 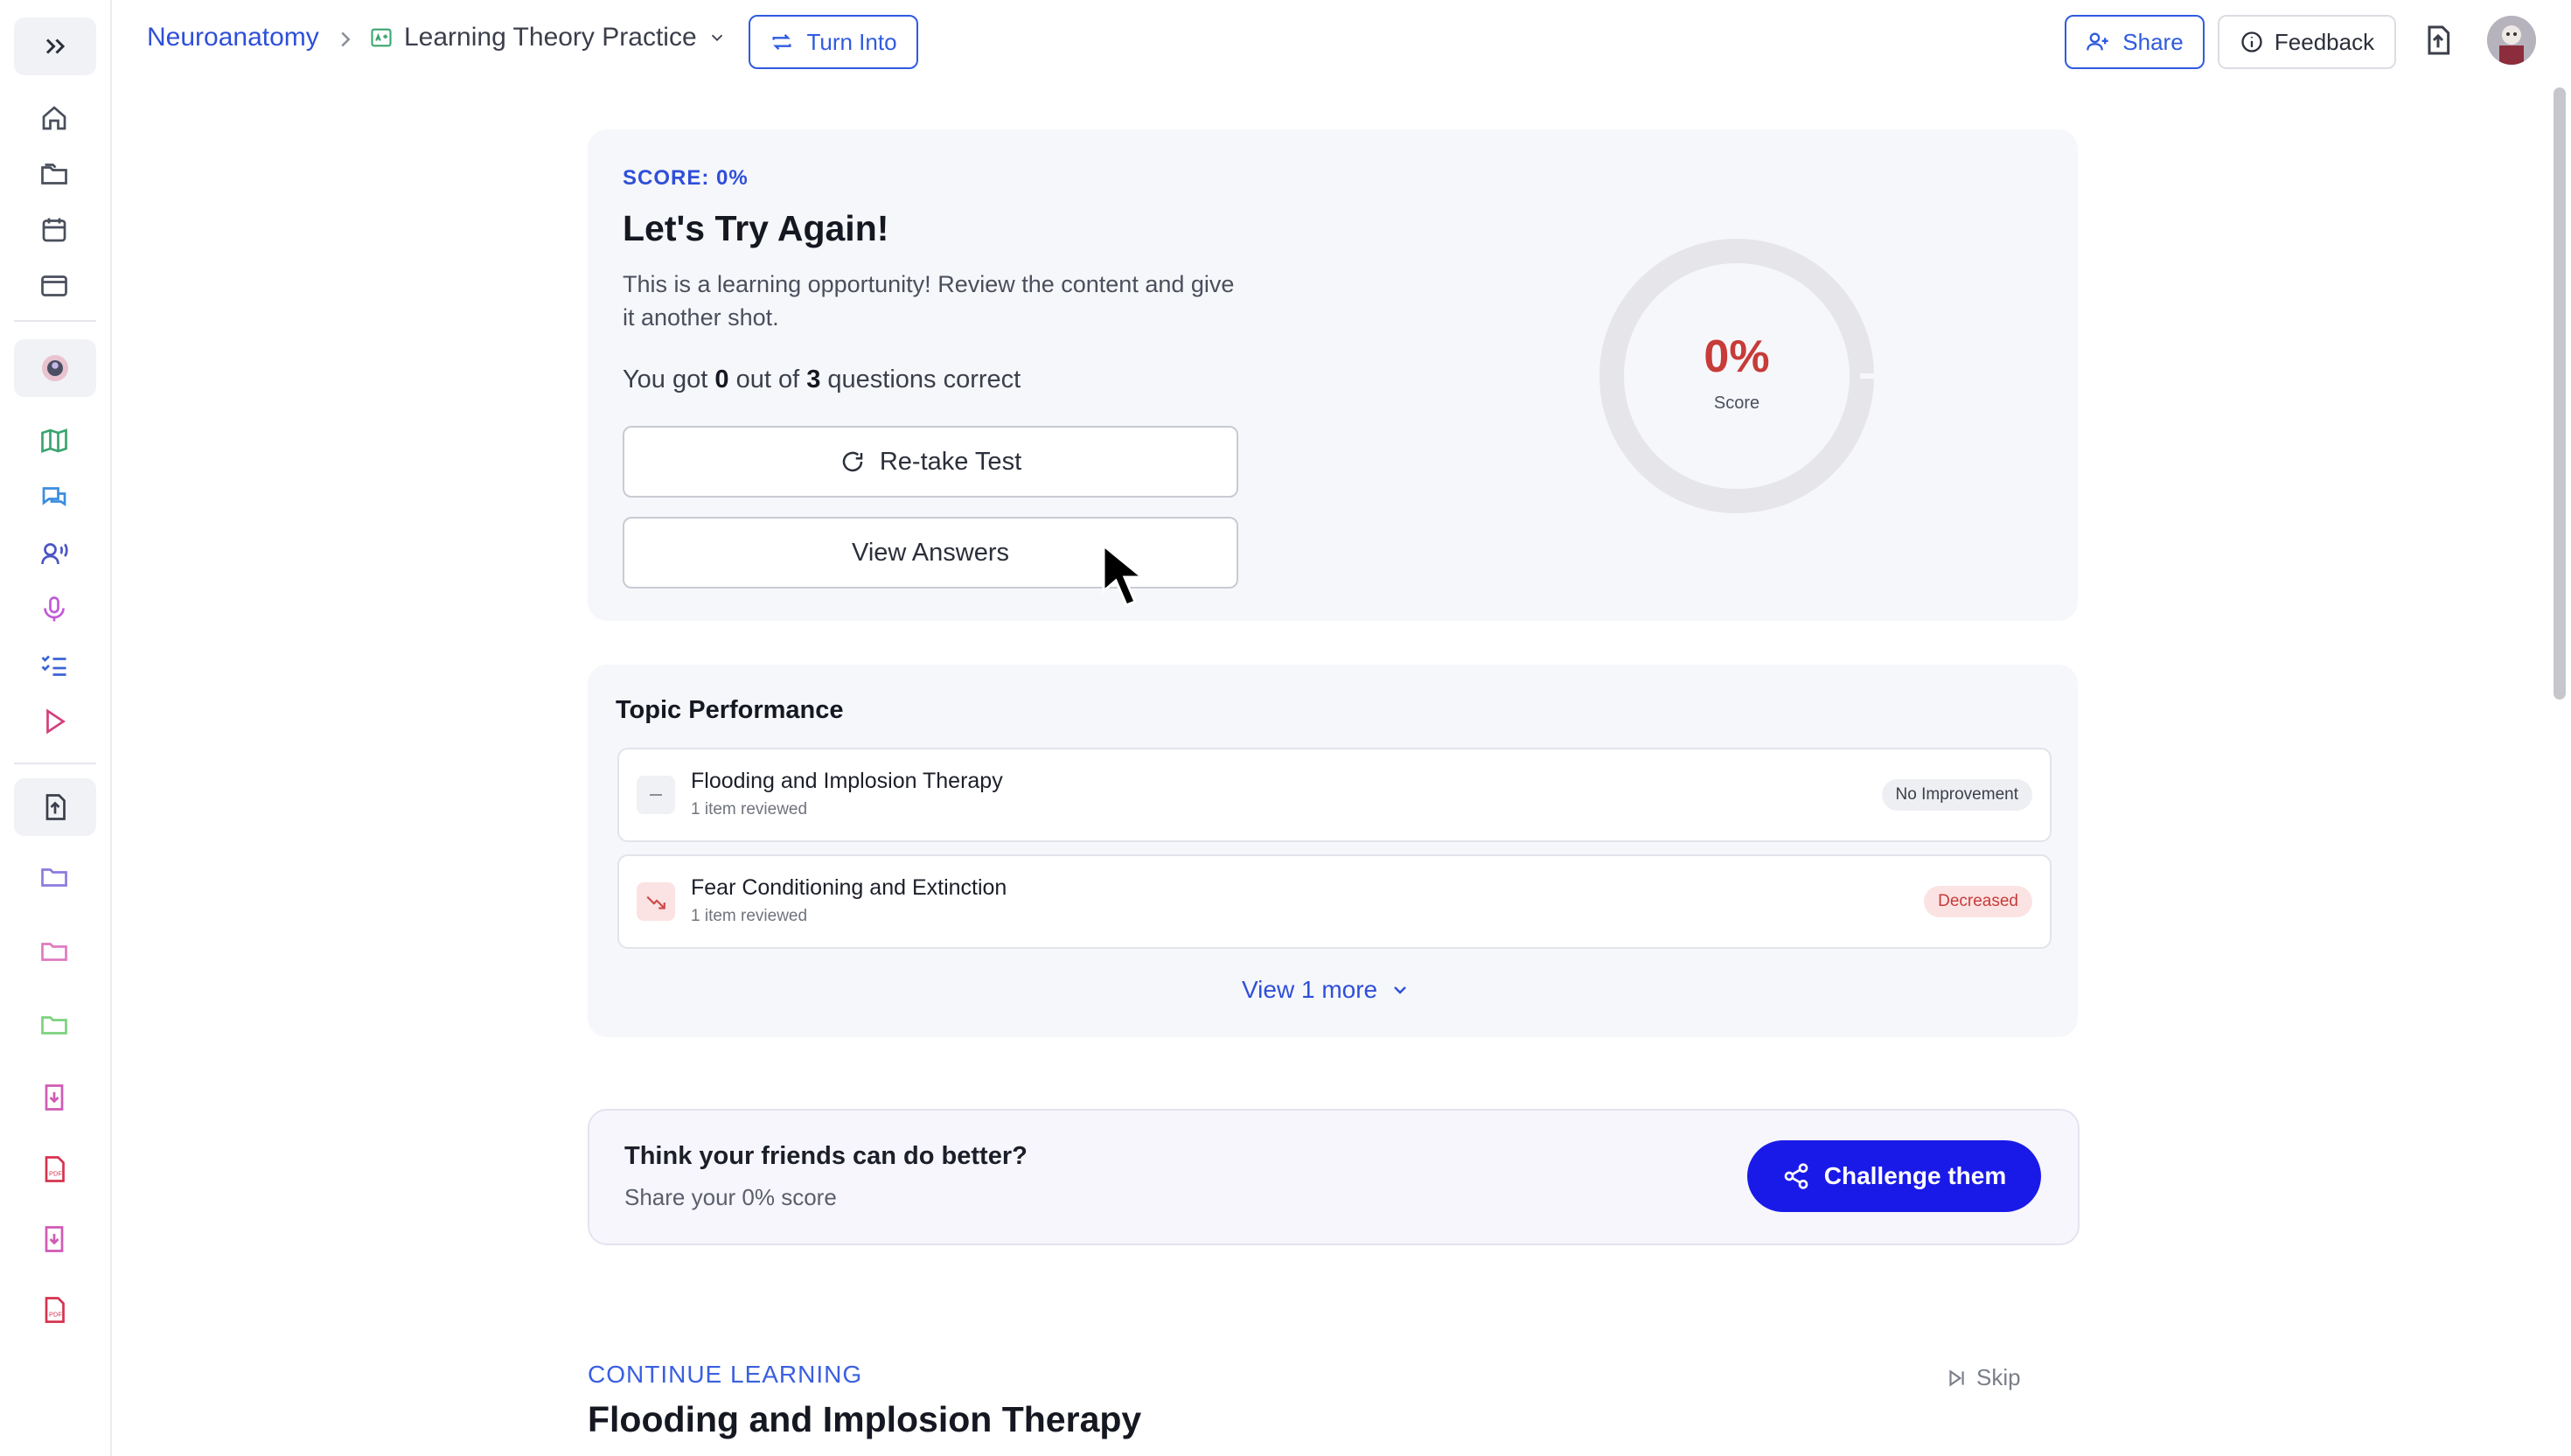 What do you see at coordinates (381, 37) in the screenshot?
I see `quiz-file-icon` at bounding box center [381, 37].